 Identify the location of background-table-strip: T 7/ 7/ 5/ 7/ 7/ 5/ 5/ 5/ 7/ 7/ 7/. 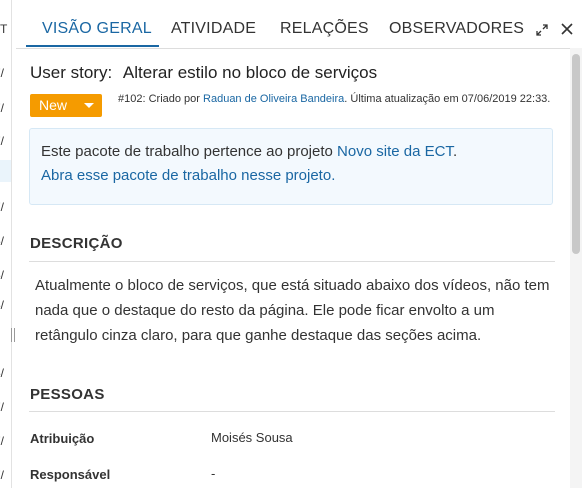
(6, 244).